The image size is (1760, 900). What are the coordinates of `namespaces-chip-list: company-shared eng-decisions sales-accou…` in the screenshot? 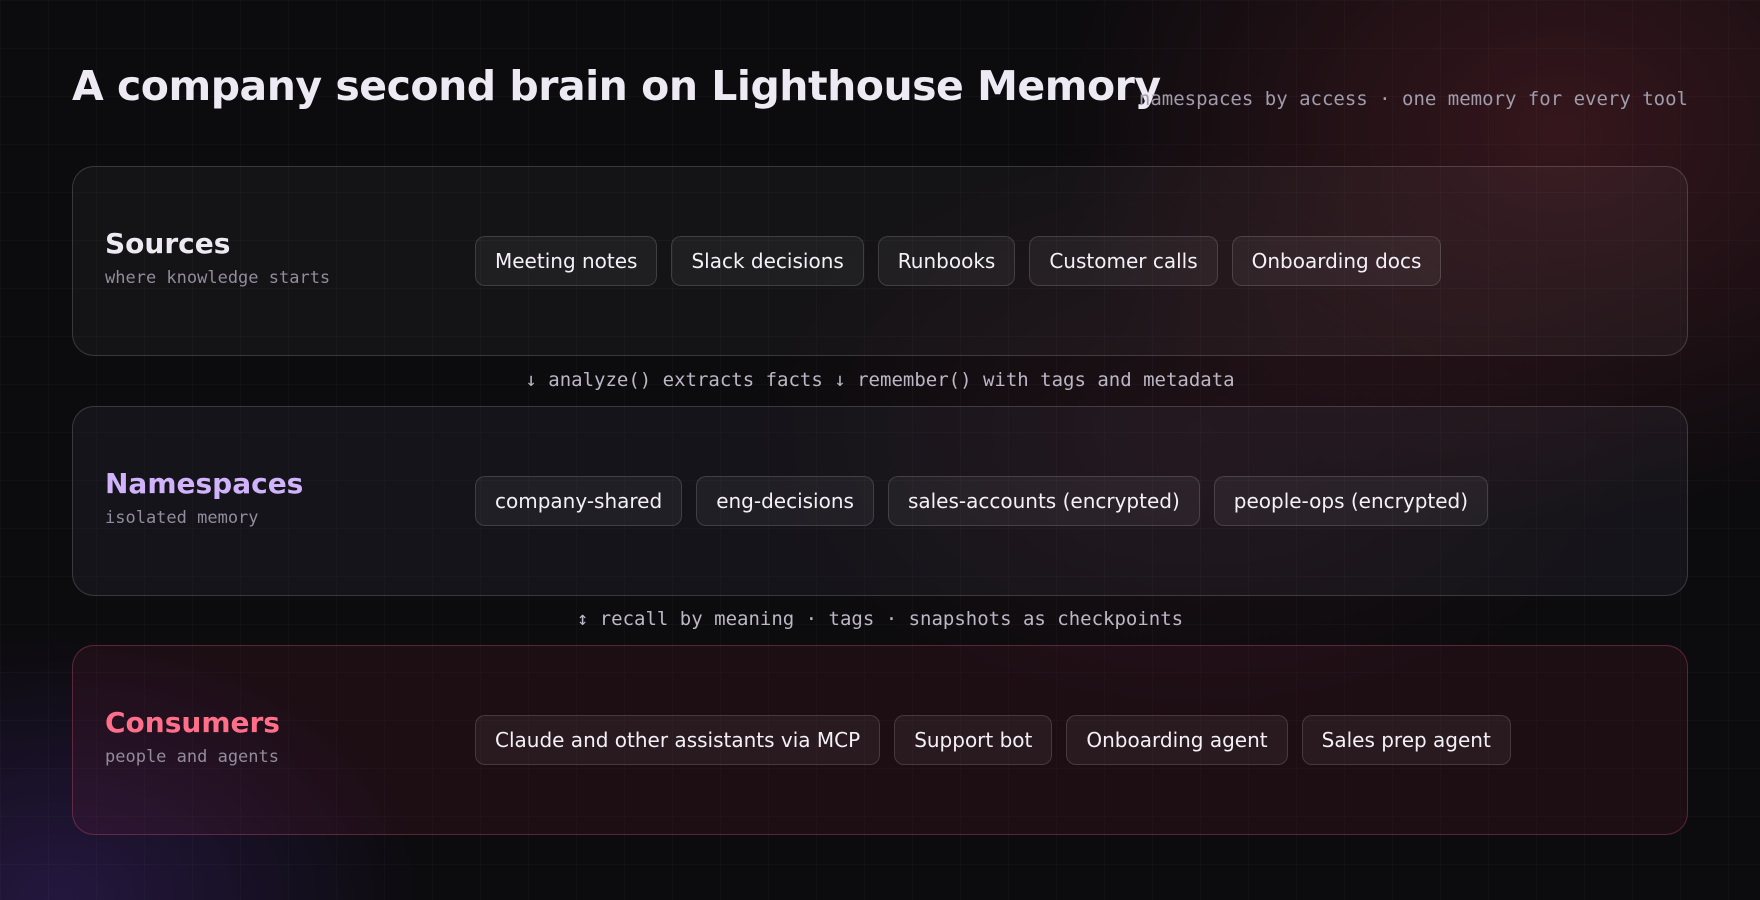 It's located at (982, 501).